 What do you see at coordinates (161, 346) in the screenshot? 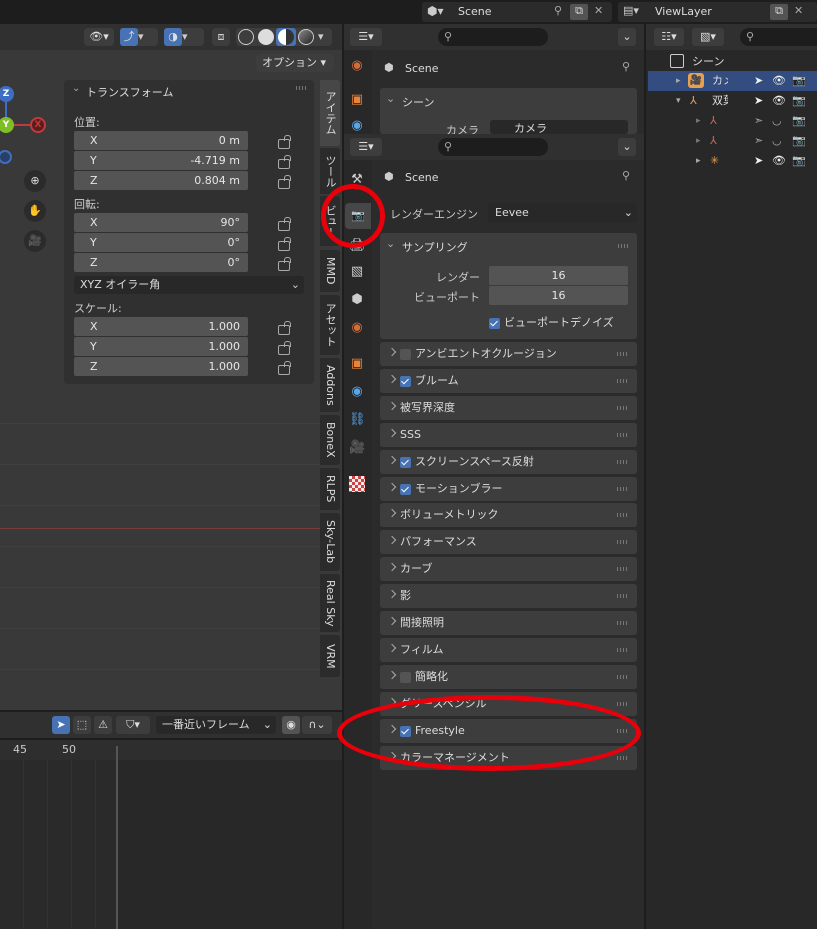
I see `scale-y-field: Y 1.000` at bounding box center [161, 346].